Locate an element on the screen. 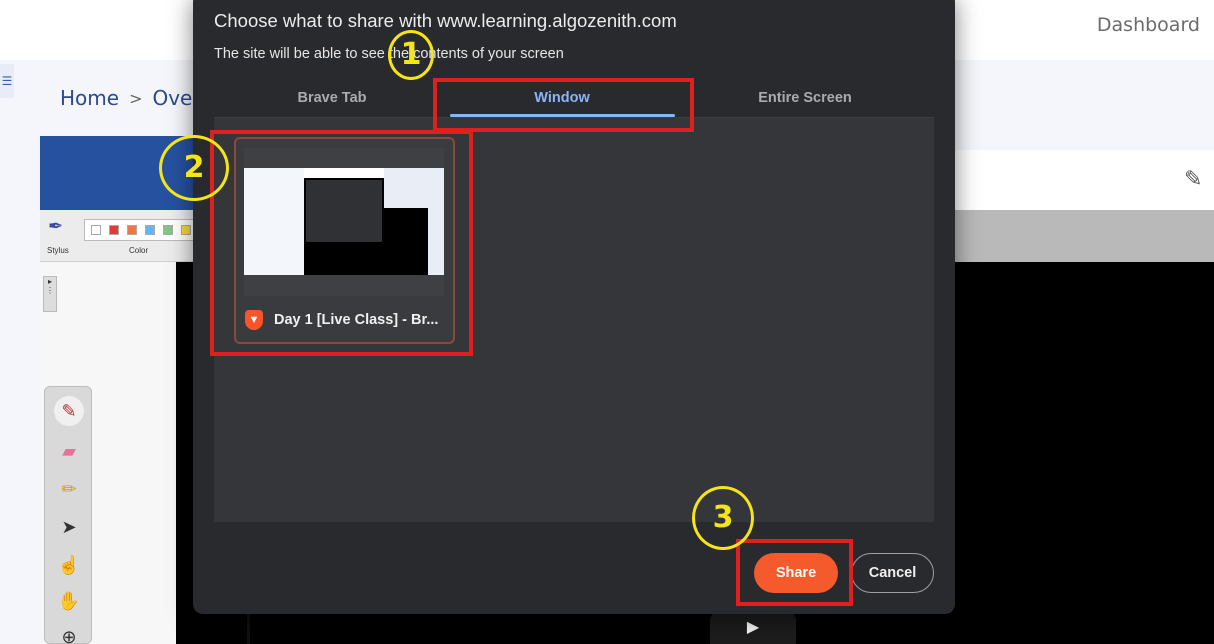  color-swatch-orange is located at coordinates (132, 230).